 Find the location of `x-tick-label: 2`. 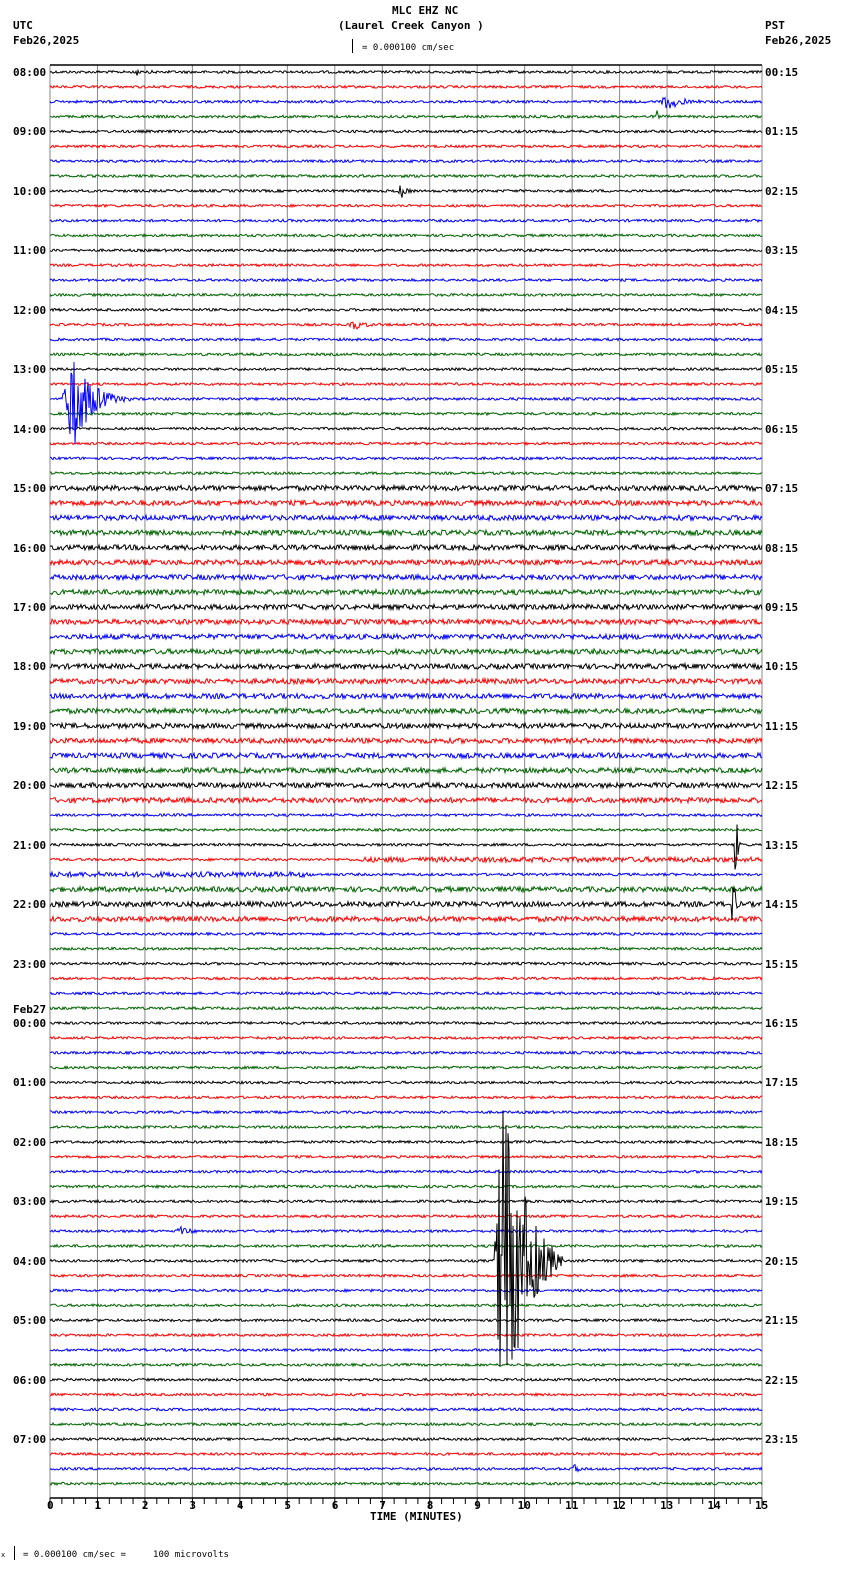

x-tick-label: 2 is located at coordinates (145, 1505).